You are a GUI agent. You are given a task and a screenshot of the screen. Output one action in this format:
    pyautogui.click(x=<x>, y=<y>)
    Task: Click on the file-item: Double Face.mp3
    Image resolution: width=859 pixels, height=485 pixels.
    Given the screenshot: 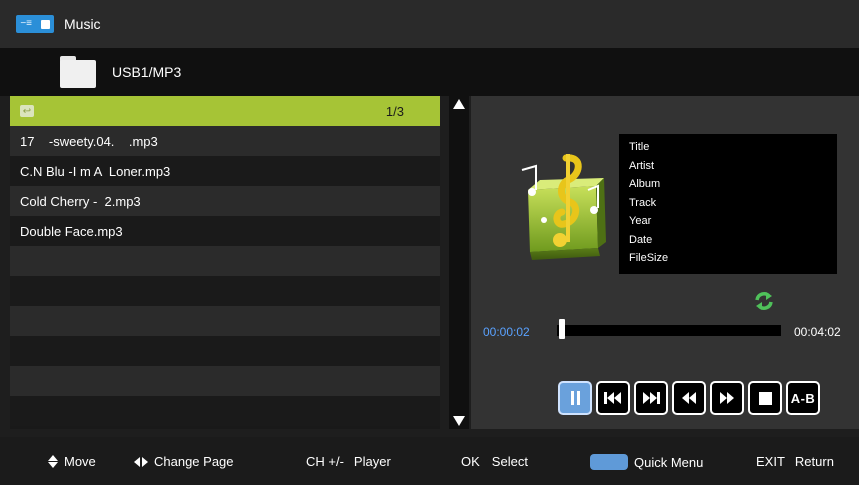 What is the action you would take?
    pyautogui.click(x=225, y=231)
    